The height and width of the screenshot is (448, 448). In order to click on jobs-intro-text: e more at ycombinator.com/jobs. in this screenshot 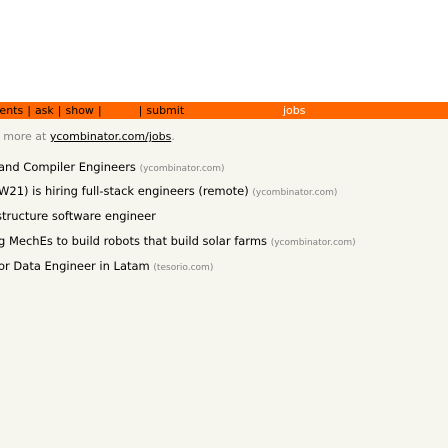, I will do `click(87, 136)`.